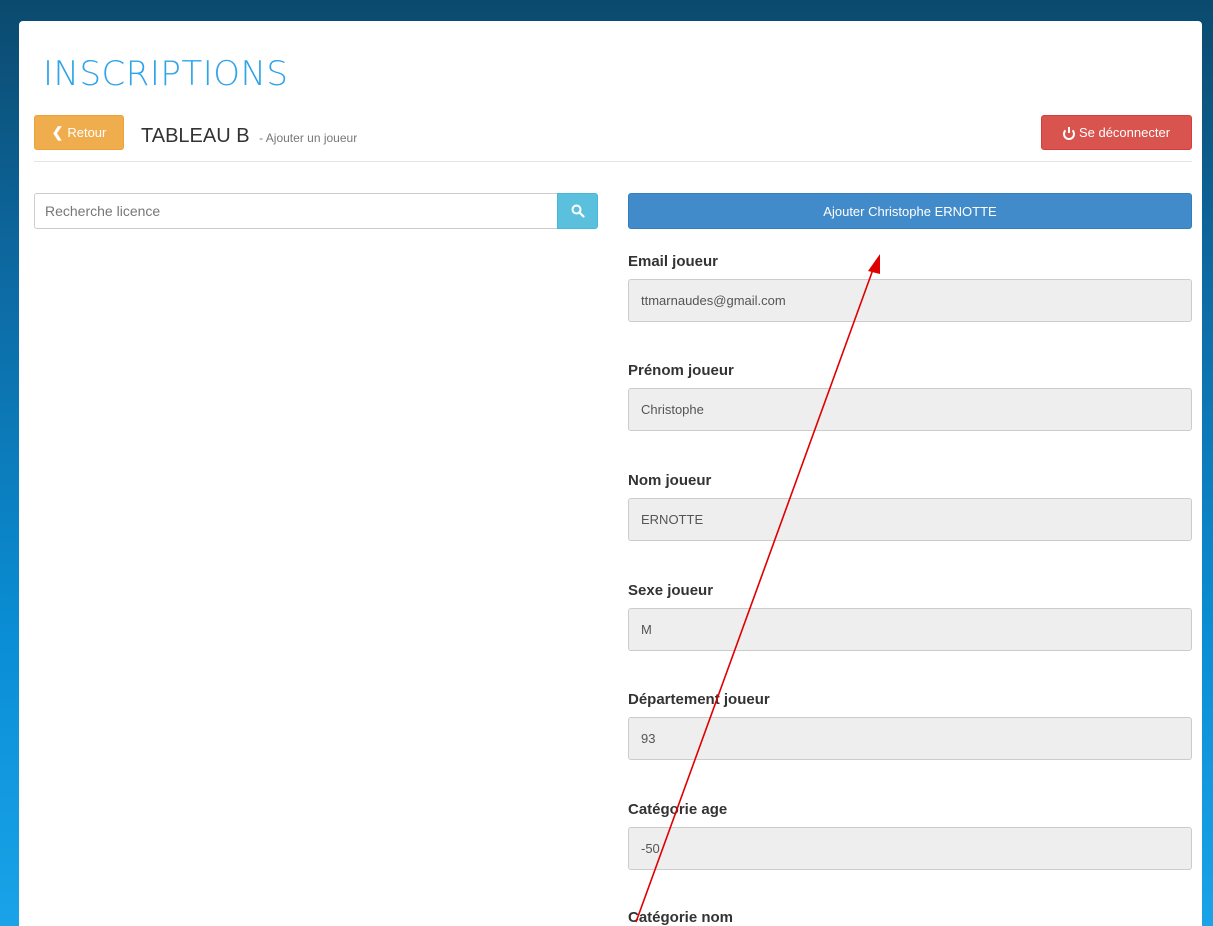 The image size is (1213, 926). I want to click on license-search, so click(316, 211).